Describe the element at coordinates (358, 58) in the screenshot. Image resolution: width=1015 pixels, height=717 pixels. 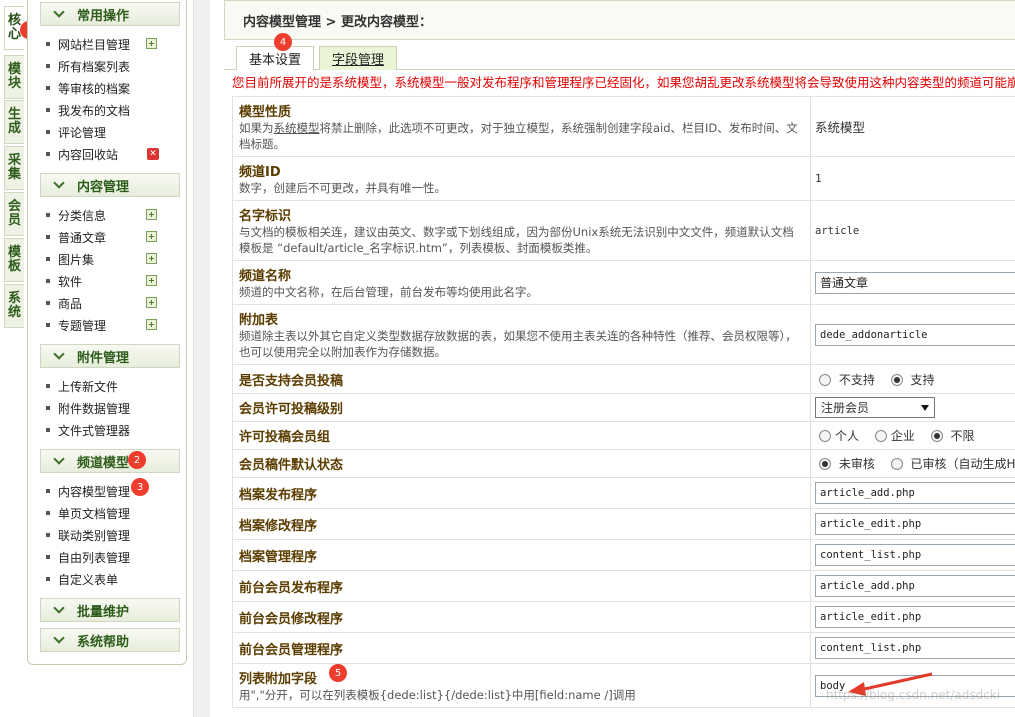
I see `tab-field-management: 字段管理` at that location.